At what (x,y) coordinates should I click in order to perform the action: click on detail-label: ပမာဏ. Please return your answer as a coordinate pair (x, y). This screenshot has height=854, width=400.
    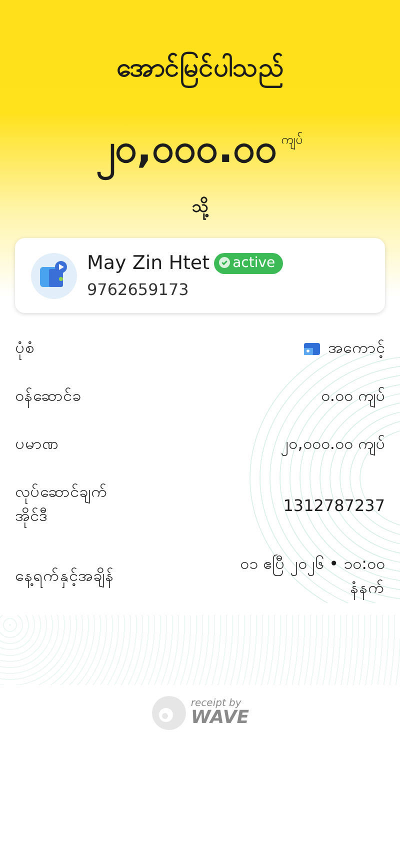
    Looking at the image, I should click on (37, 444).